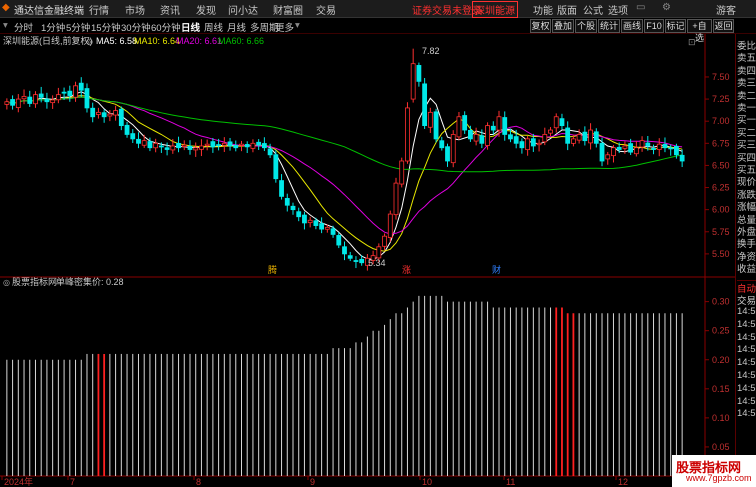 The image size is (756, 487). I want to click on ind-tick-label: 0.25, so click(721, 331).